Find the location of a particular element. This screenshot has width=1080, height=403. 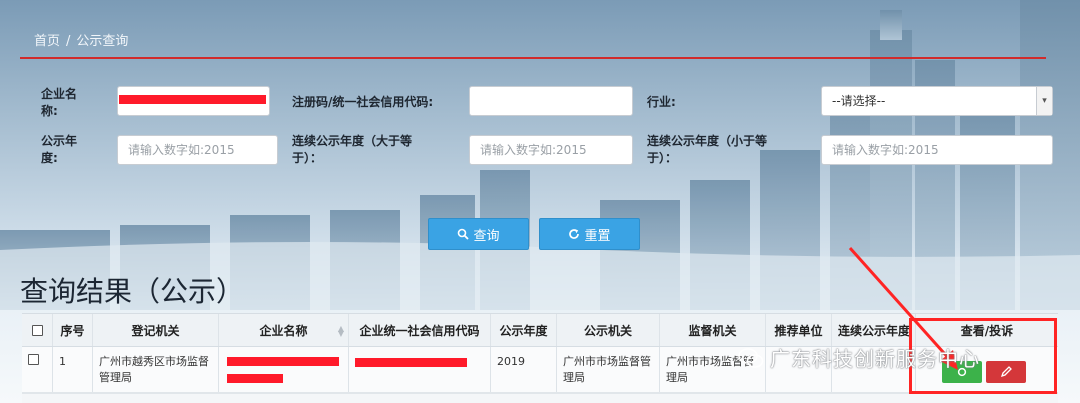

header-divider is located at coordinates (533, 58).